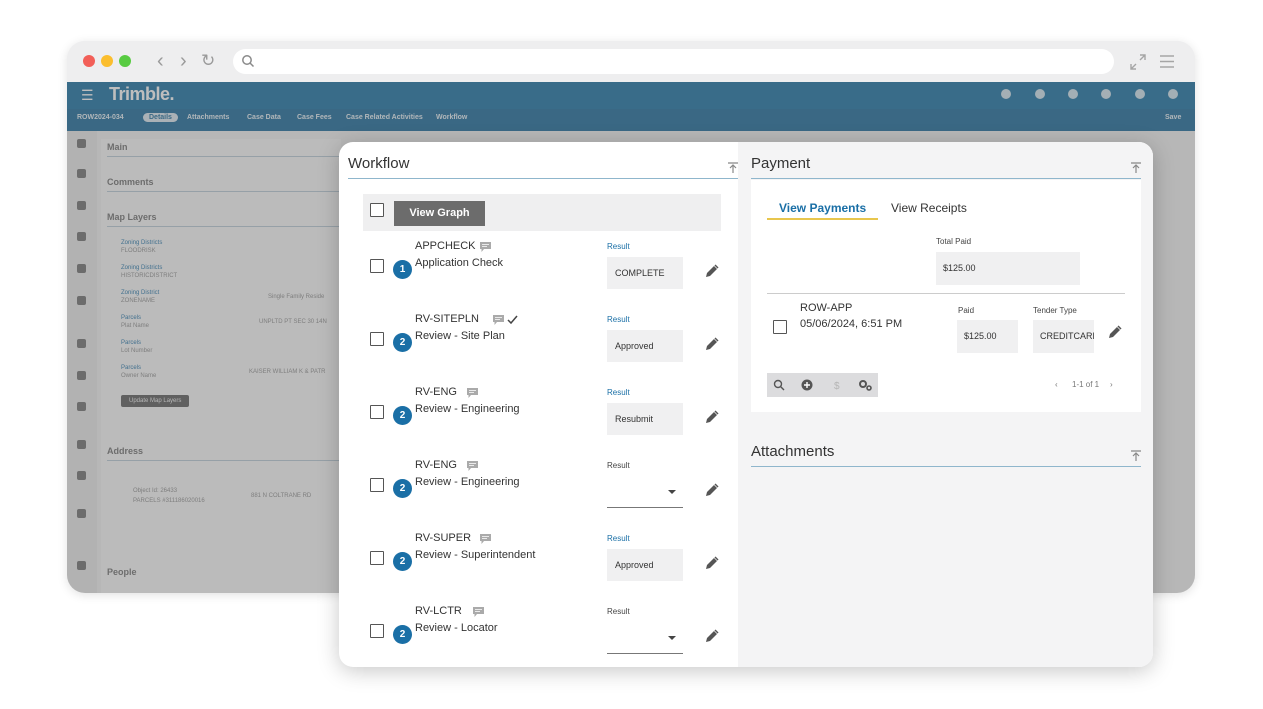 The height and width of the screenshot is (709, 1263). I want to click on attachments-title: Attachments, so click(793, 451).